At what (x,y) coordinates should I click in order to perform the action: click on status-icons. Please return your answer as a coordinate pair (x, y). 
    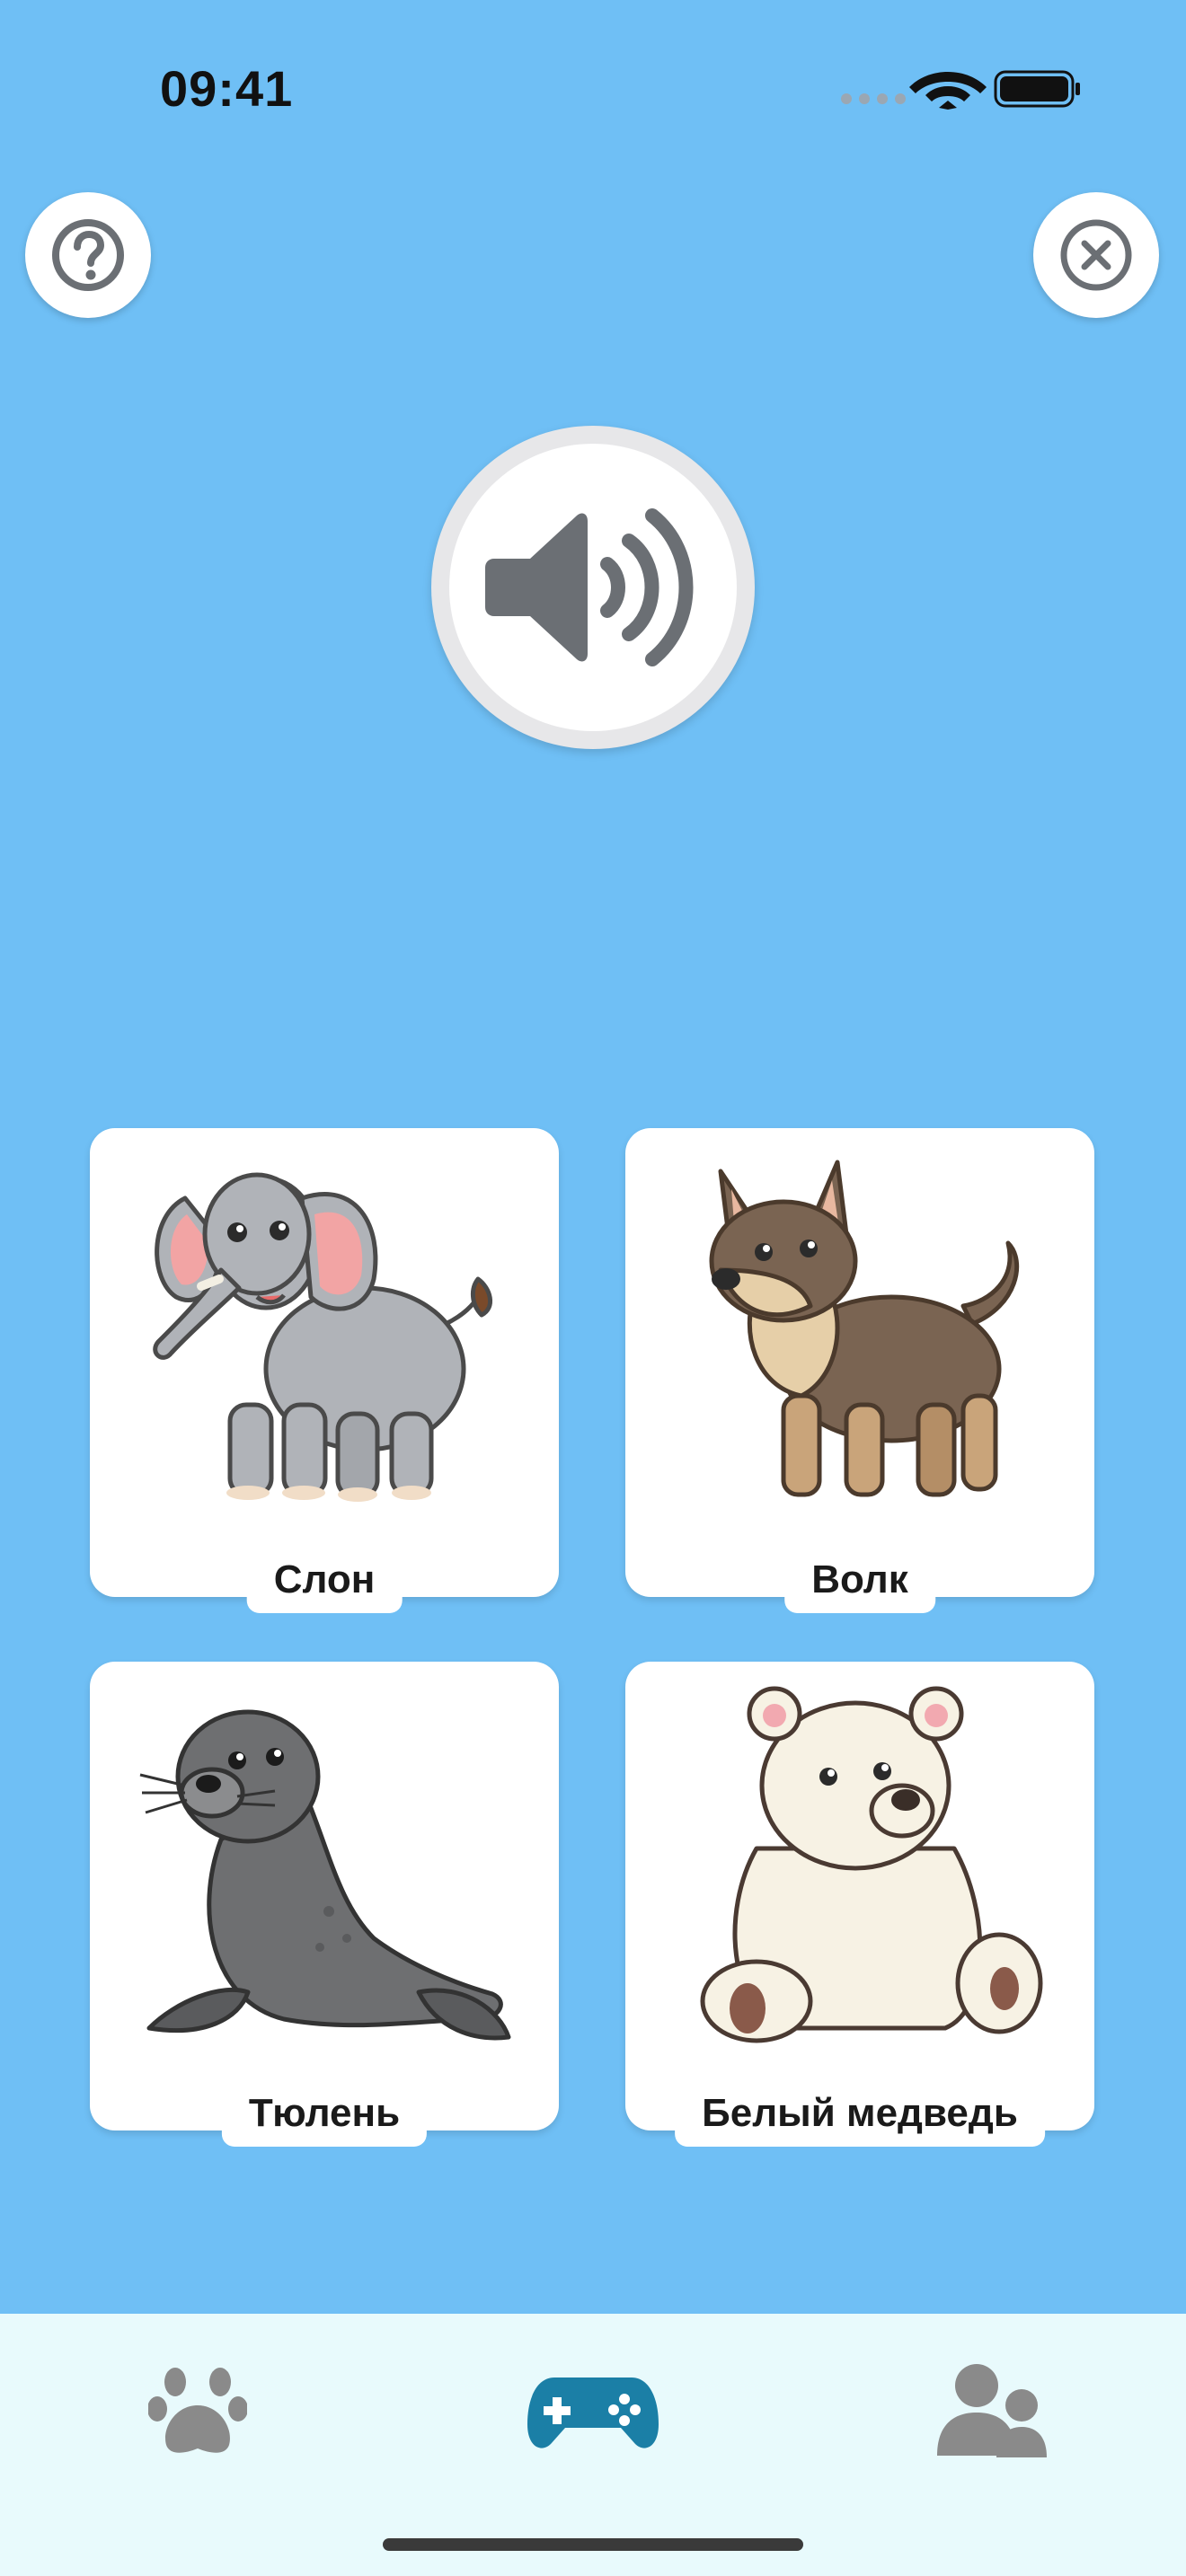
    Looking at the image, I should click on (961, 87).